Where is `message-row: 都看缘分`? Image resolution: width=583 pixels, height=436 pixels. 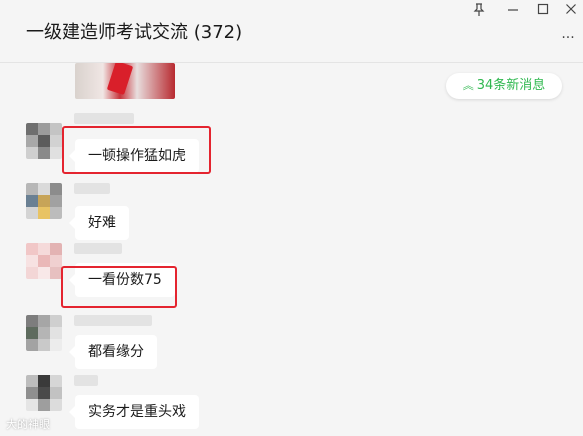 message-row: 都看缘分 is located at coordinates (291, 347).